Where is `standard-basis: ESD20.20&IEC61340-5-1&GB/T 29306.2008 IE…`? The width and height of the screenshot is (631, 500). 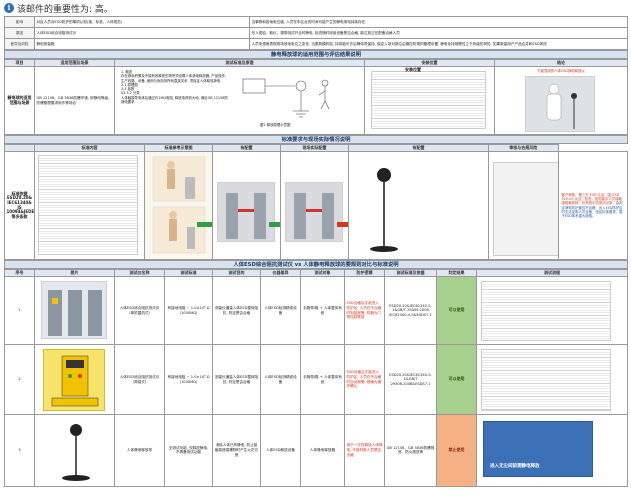
standard-basis: ESD20.20&IEC61340-5-1&GB/T 29306.2008 IE… is located at coordinates (410, 310).